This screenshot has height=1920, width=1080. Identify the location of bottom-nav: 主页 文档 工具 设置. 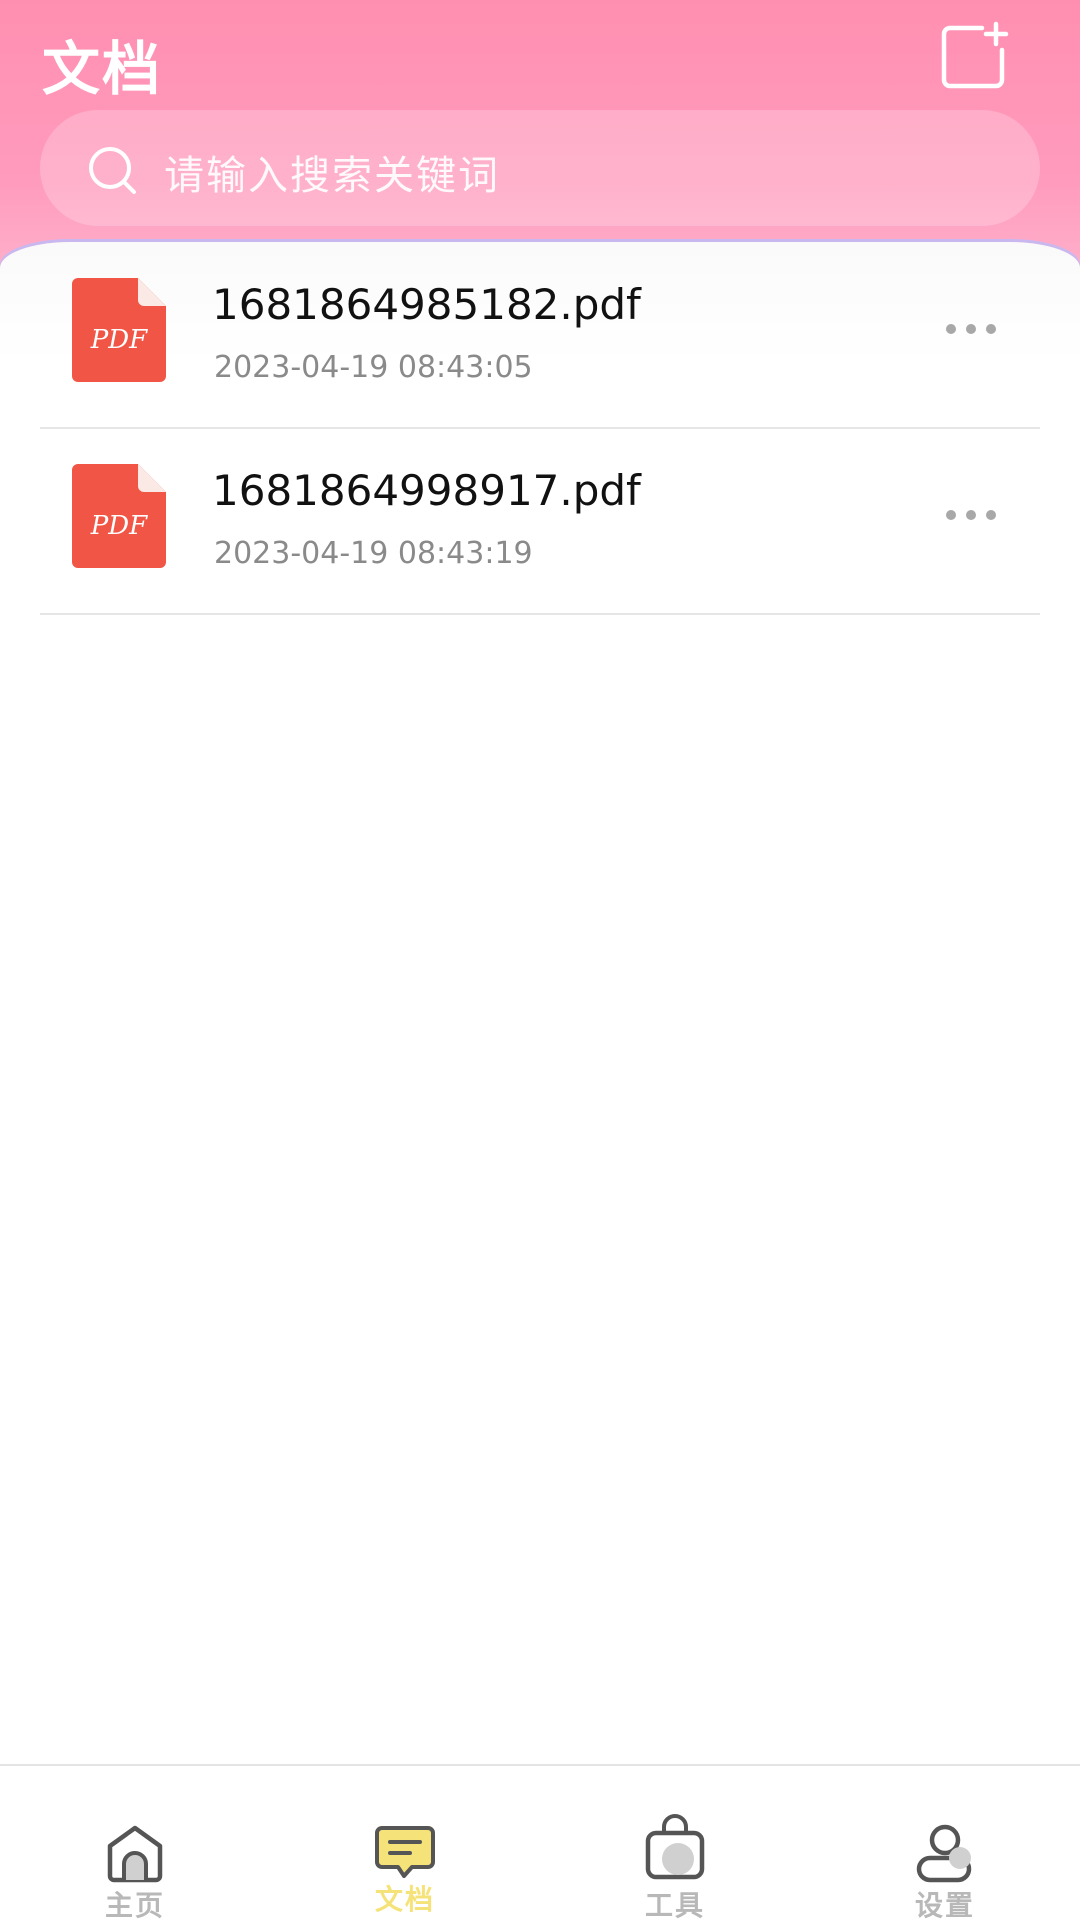
(540, 1842).